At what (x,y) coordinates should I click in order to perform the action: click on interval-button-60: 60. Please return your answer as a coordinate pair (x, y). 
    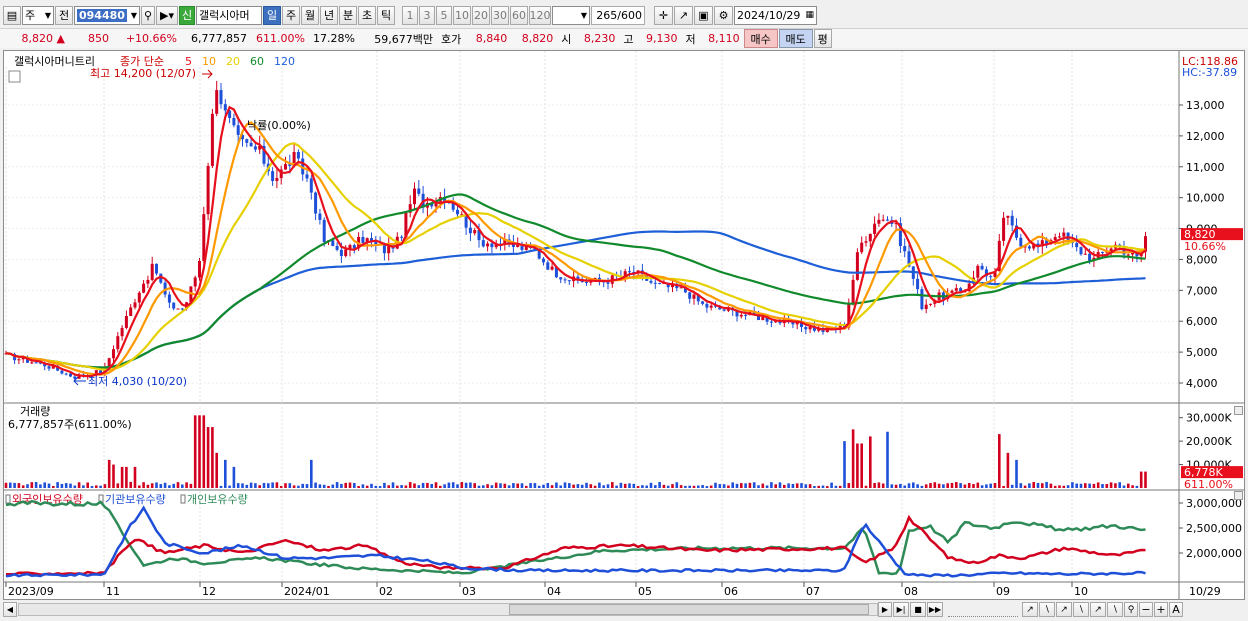
    Looking at the image, I should click on (519, 15).